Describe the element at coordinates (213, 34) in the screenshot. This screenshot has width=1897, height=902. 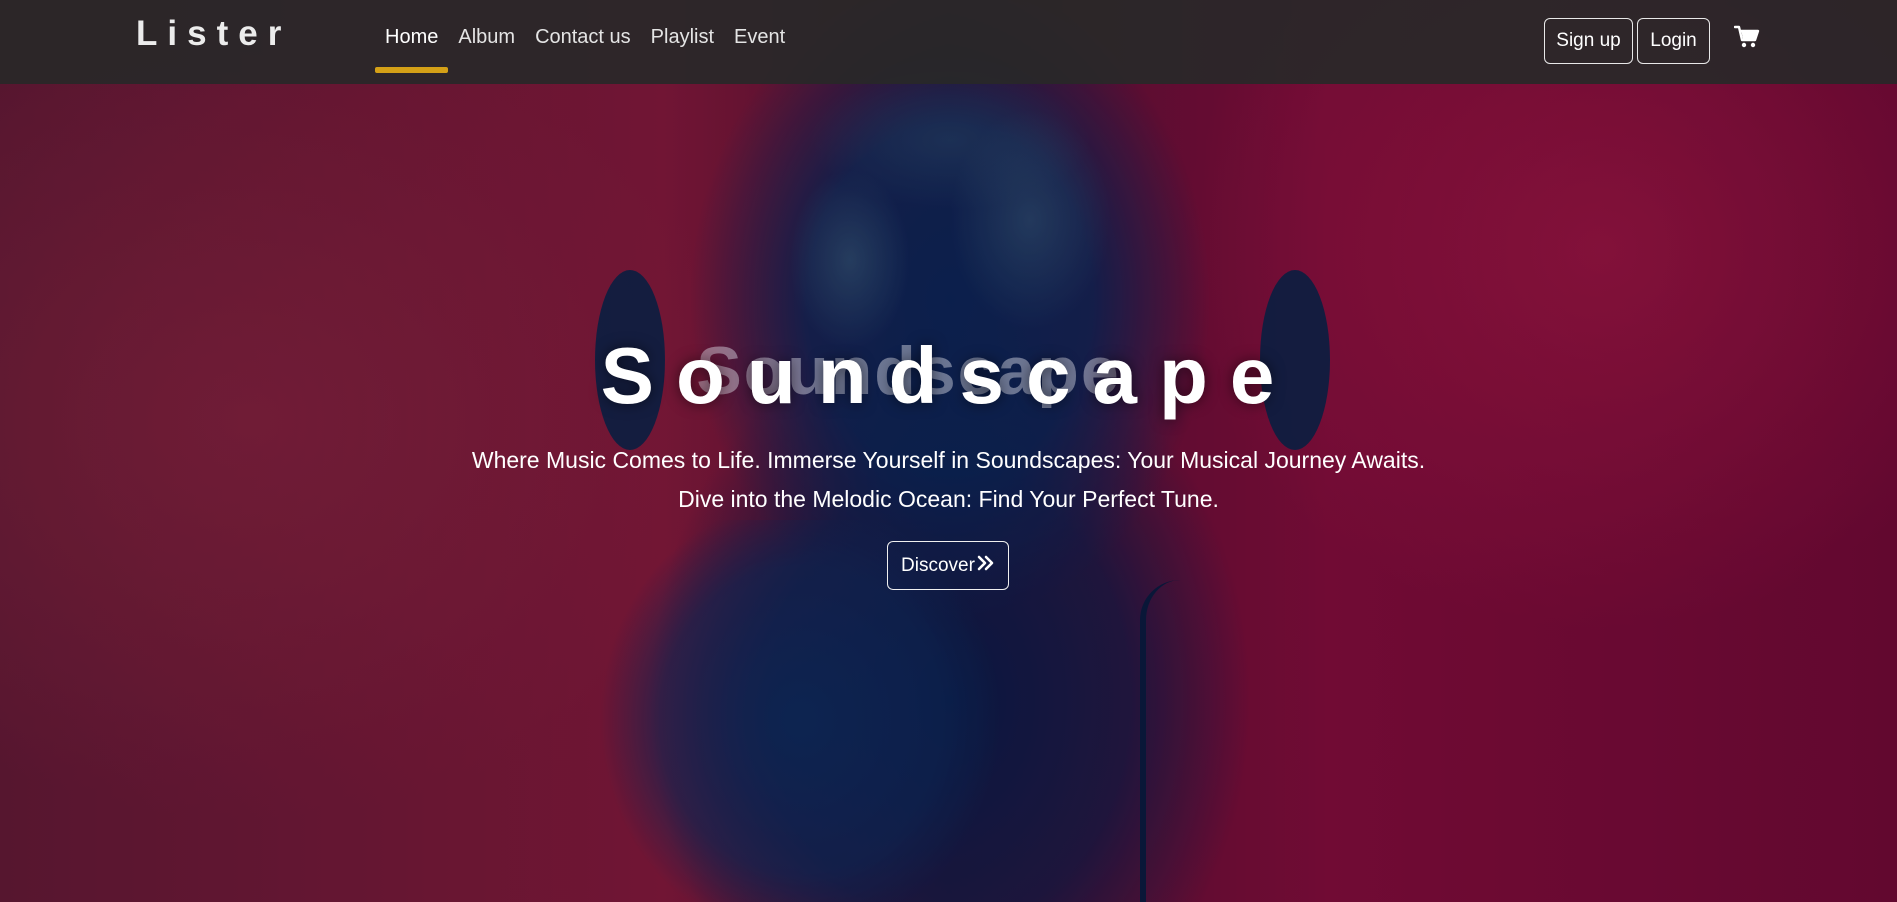
I see `brand-logo: Lister` at that location.